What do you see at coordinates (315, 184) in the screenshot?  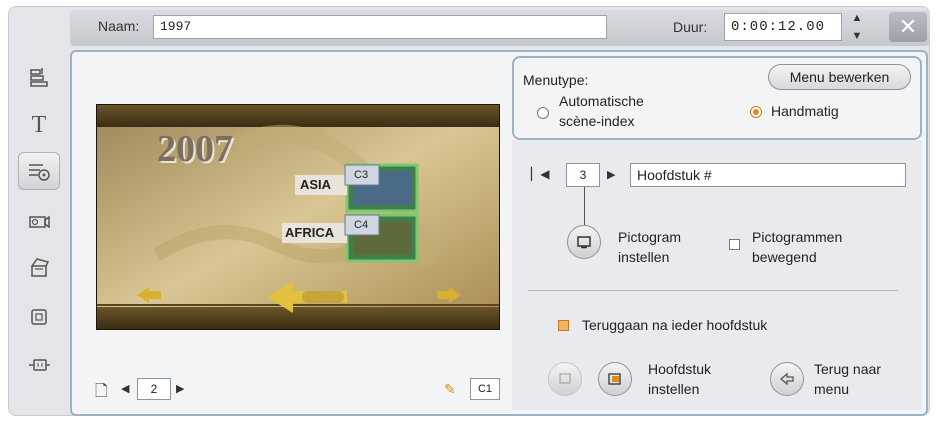 I see `asia-button-label: ASIA` at bounding box center [315, 184].